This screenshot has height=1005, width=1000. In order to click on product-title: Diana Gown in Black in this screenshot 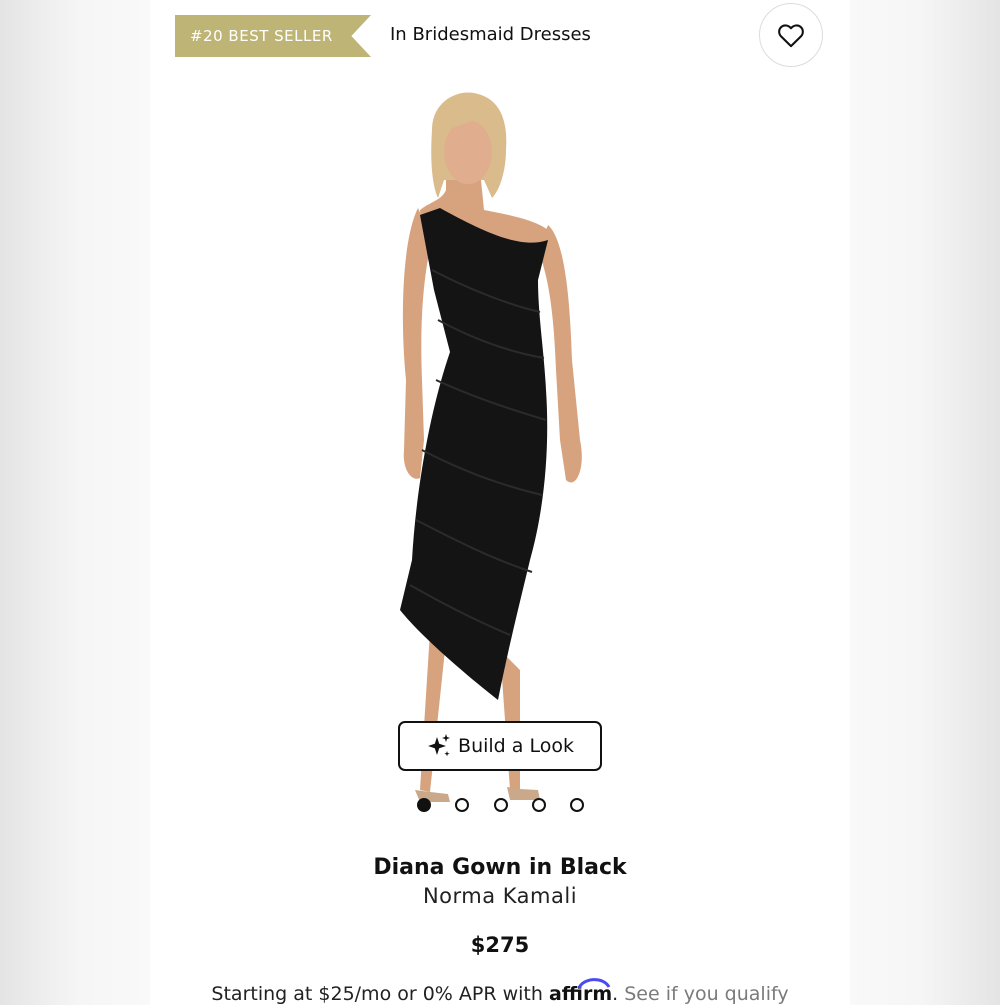, I will do `click(500, 867)`.